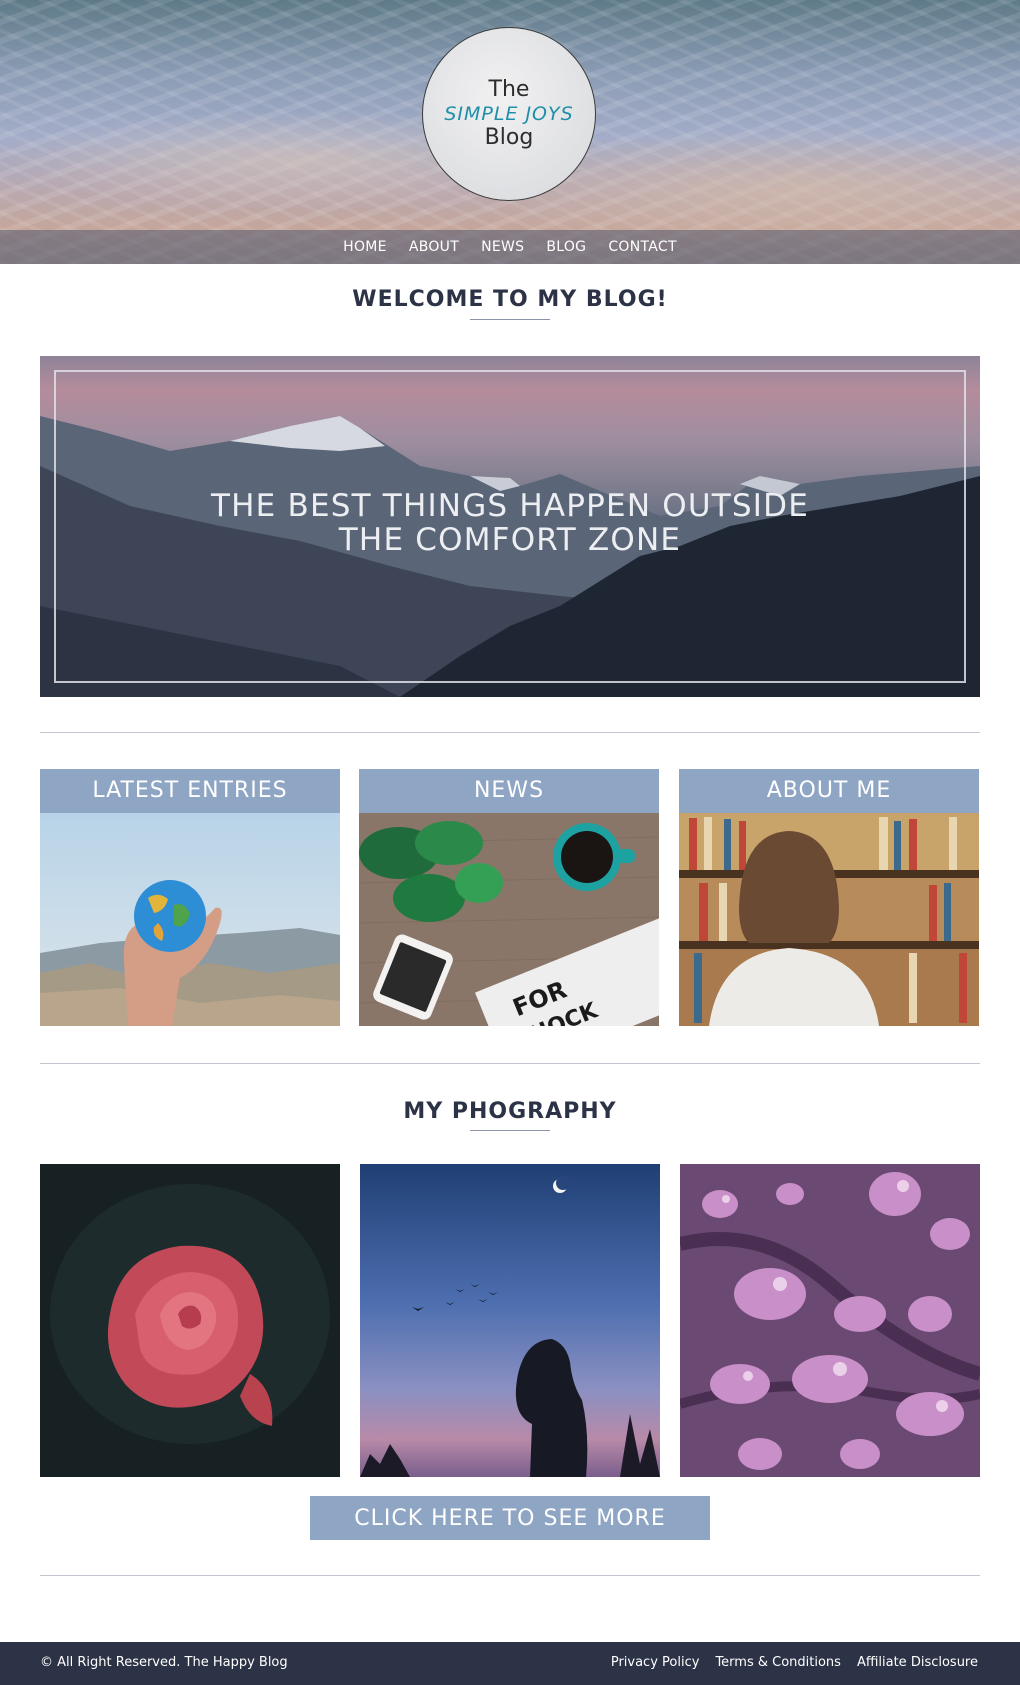  What do you see at coordinates (509, 919) in the screenshot?
I see `desk-items-image: FOR SHOCK` at bounding box center [509, 919].